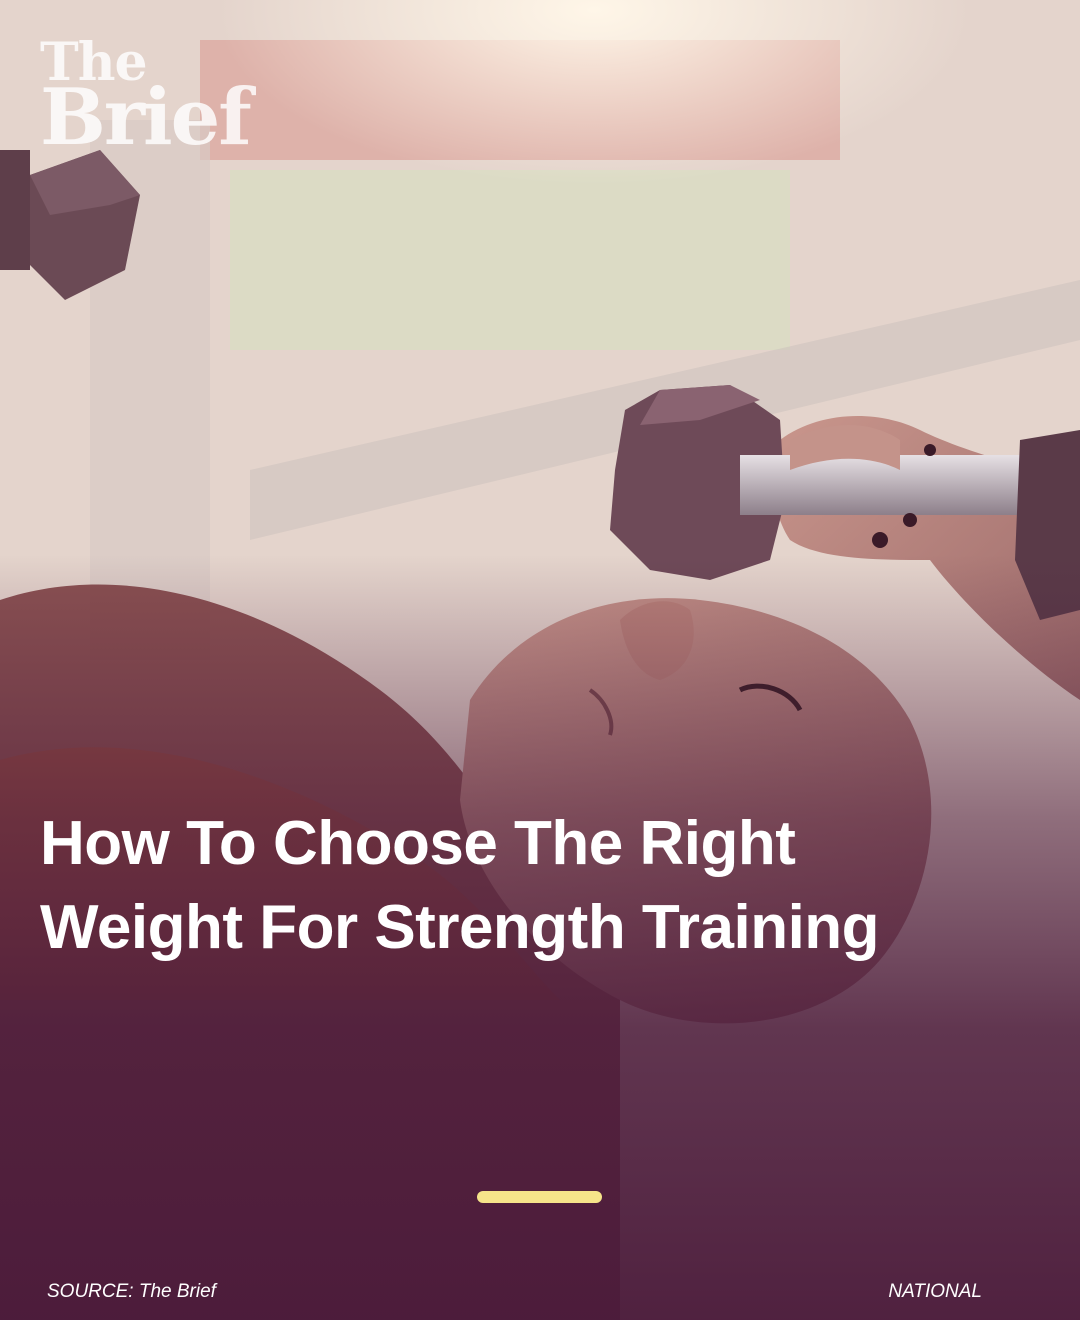 The image size is (1080, 1320). What do you see at coordinates (146, 117) in the screenshot?
I see `logo-word-brief: Brief` at bounding box center [146, 117].